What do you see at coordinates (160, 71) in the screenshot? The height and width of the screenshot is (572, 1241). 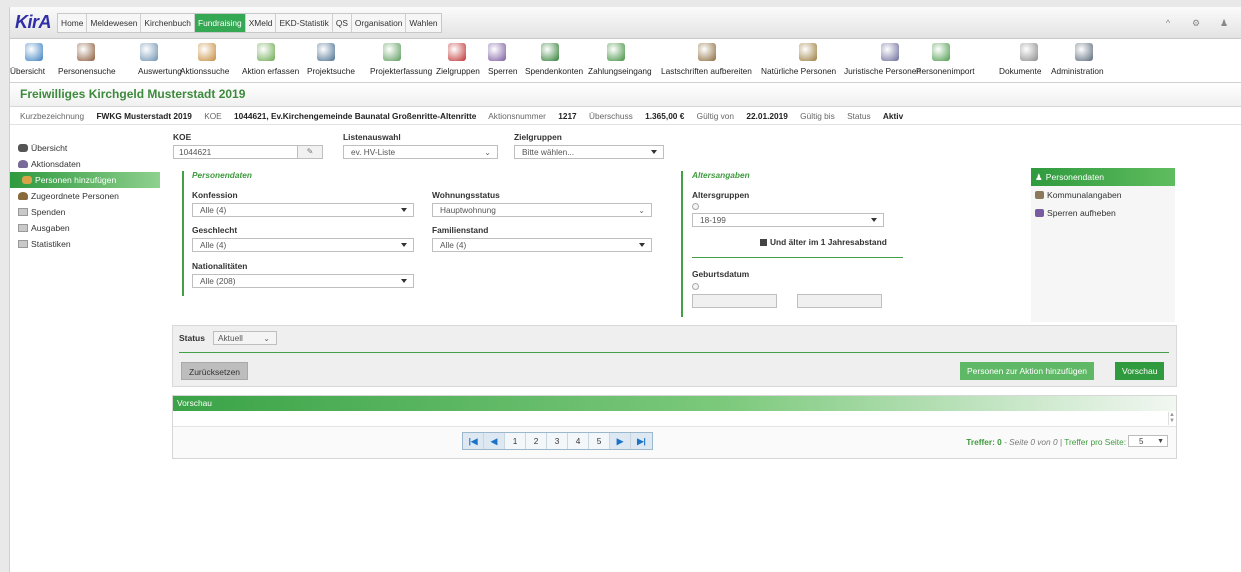 I see `toolbar-chart-label: Auswertung` at bounding box center [160, 71].